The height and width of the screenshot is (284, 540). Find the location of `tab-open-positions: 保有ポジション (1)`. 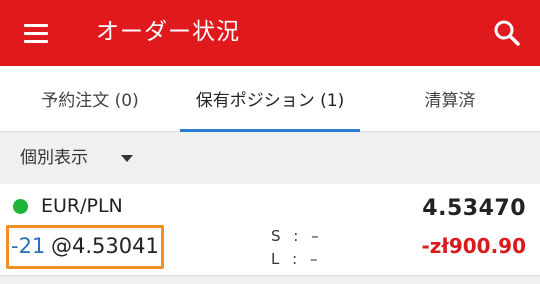

tab-open-positions: 保有ポジション (1) is located at coordinates (270, 99).